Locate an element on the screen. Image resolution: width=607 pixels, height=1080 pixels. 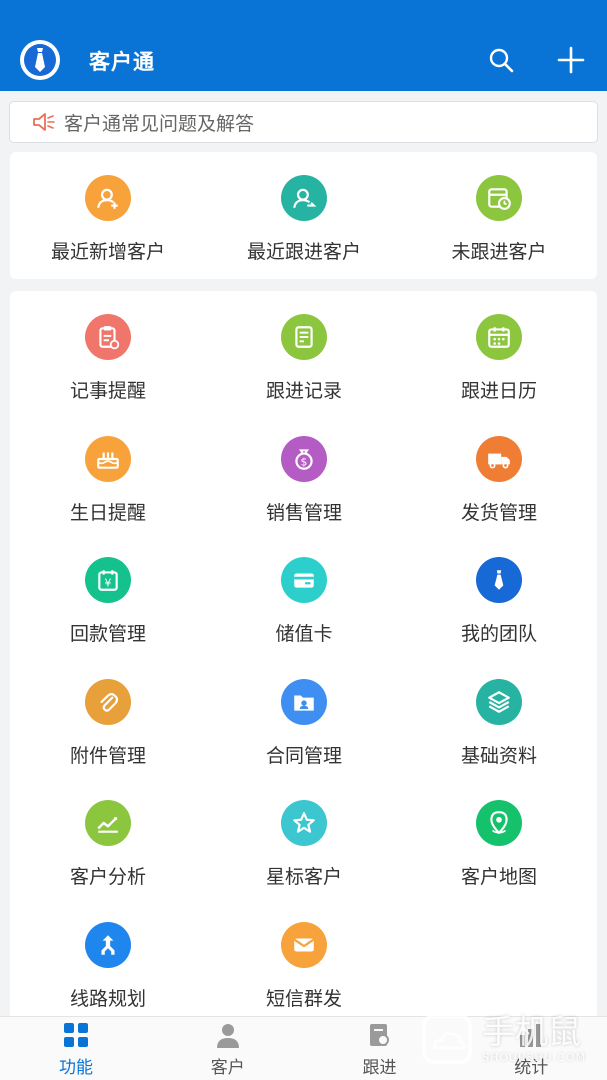
tab-label: 跟进 is located at coordinates (379, 1068).